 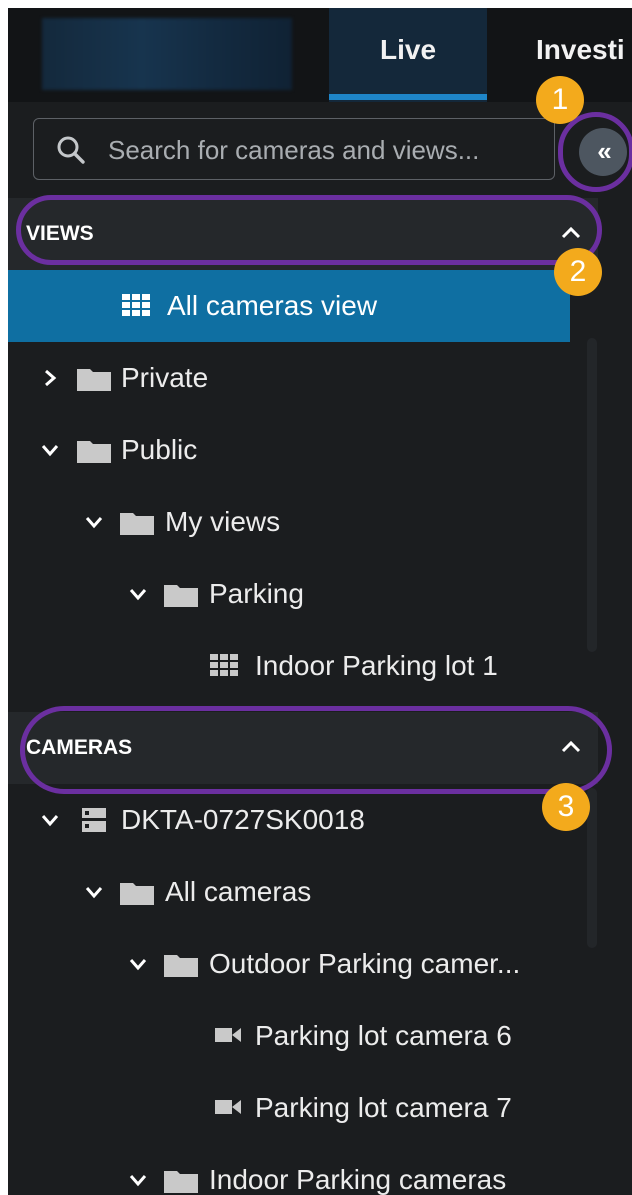 What do you see at coordinates (50, 378) in the screenshot?
I see `chevron-right-icon` at bounding box center [50, 378].